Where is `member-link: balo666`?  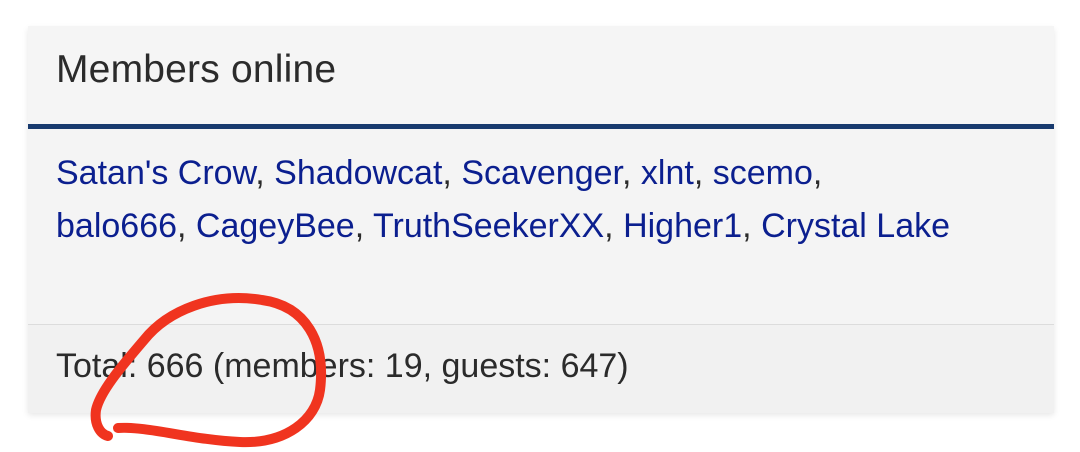 member-link: balo666 is located at coordinates (116, 226).